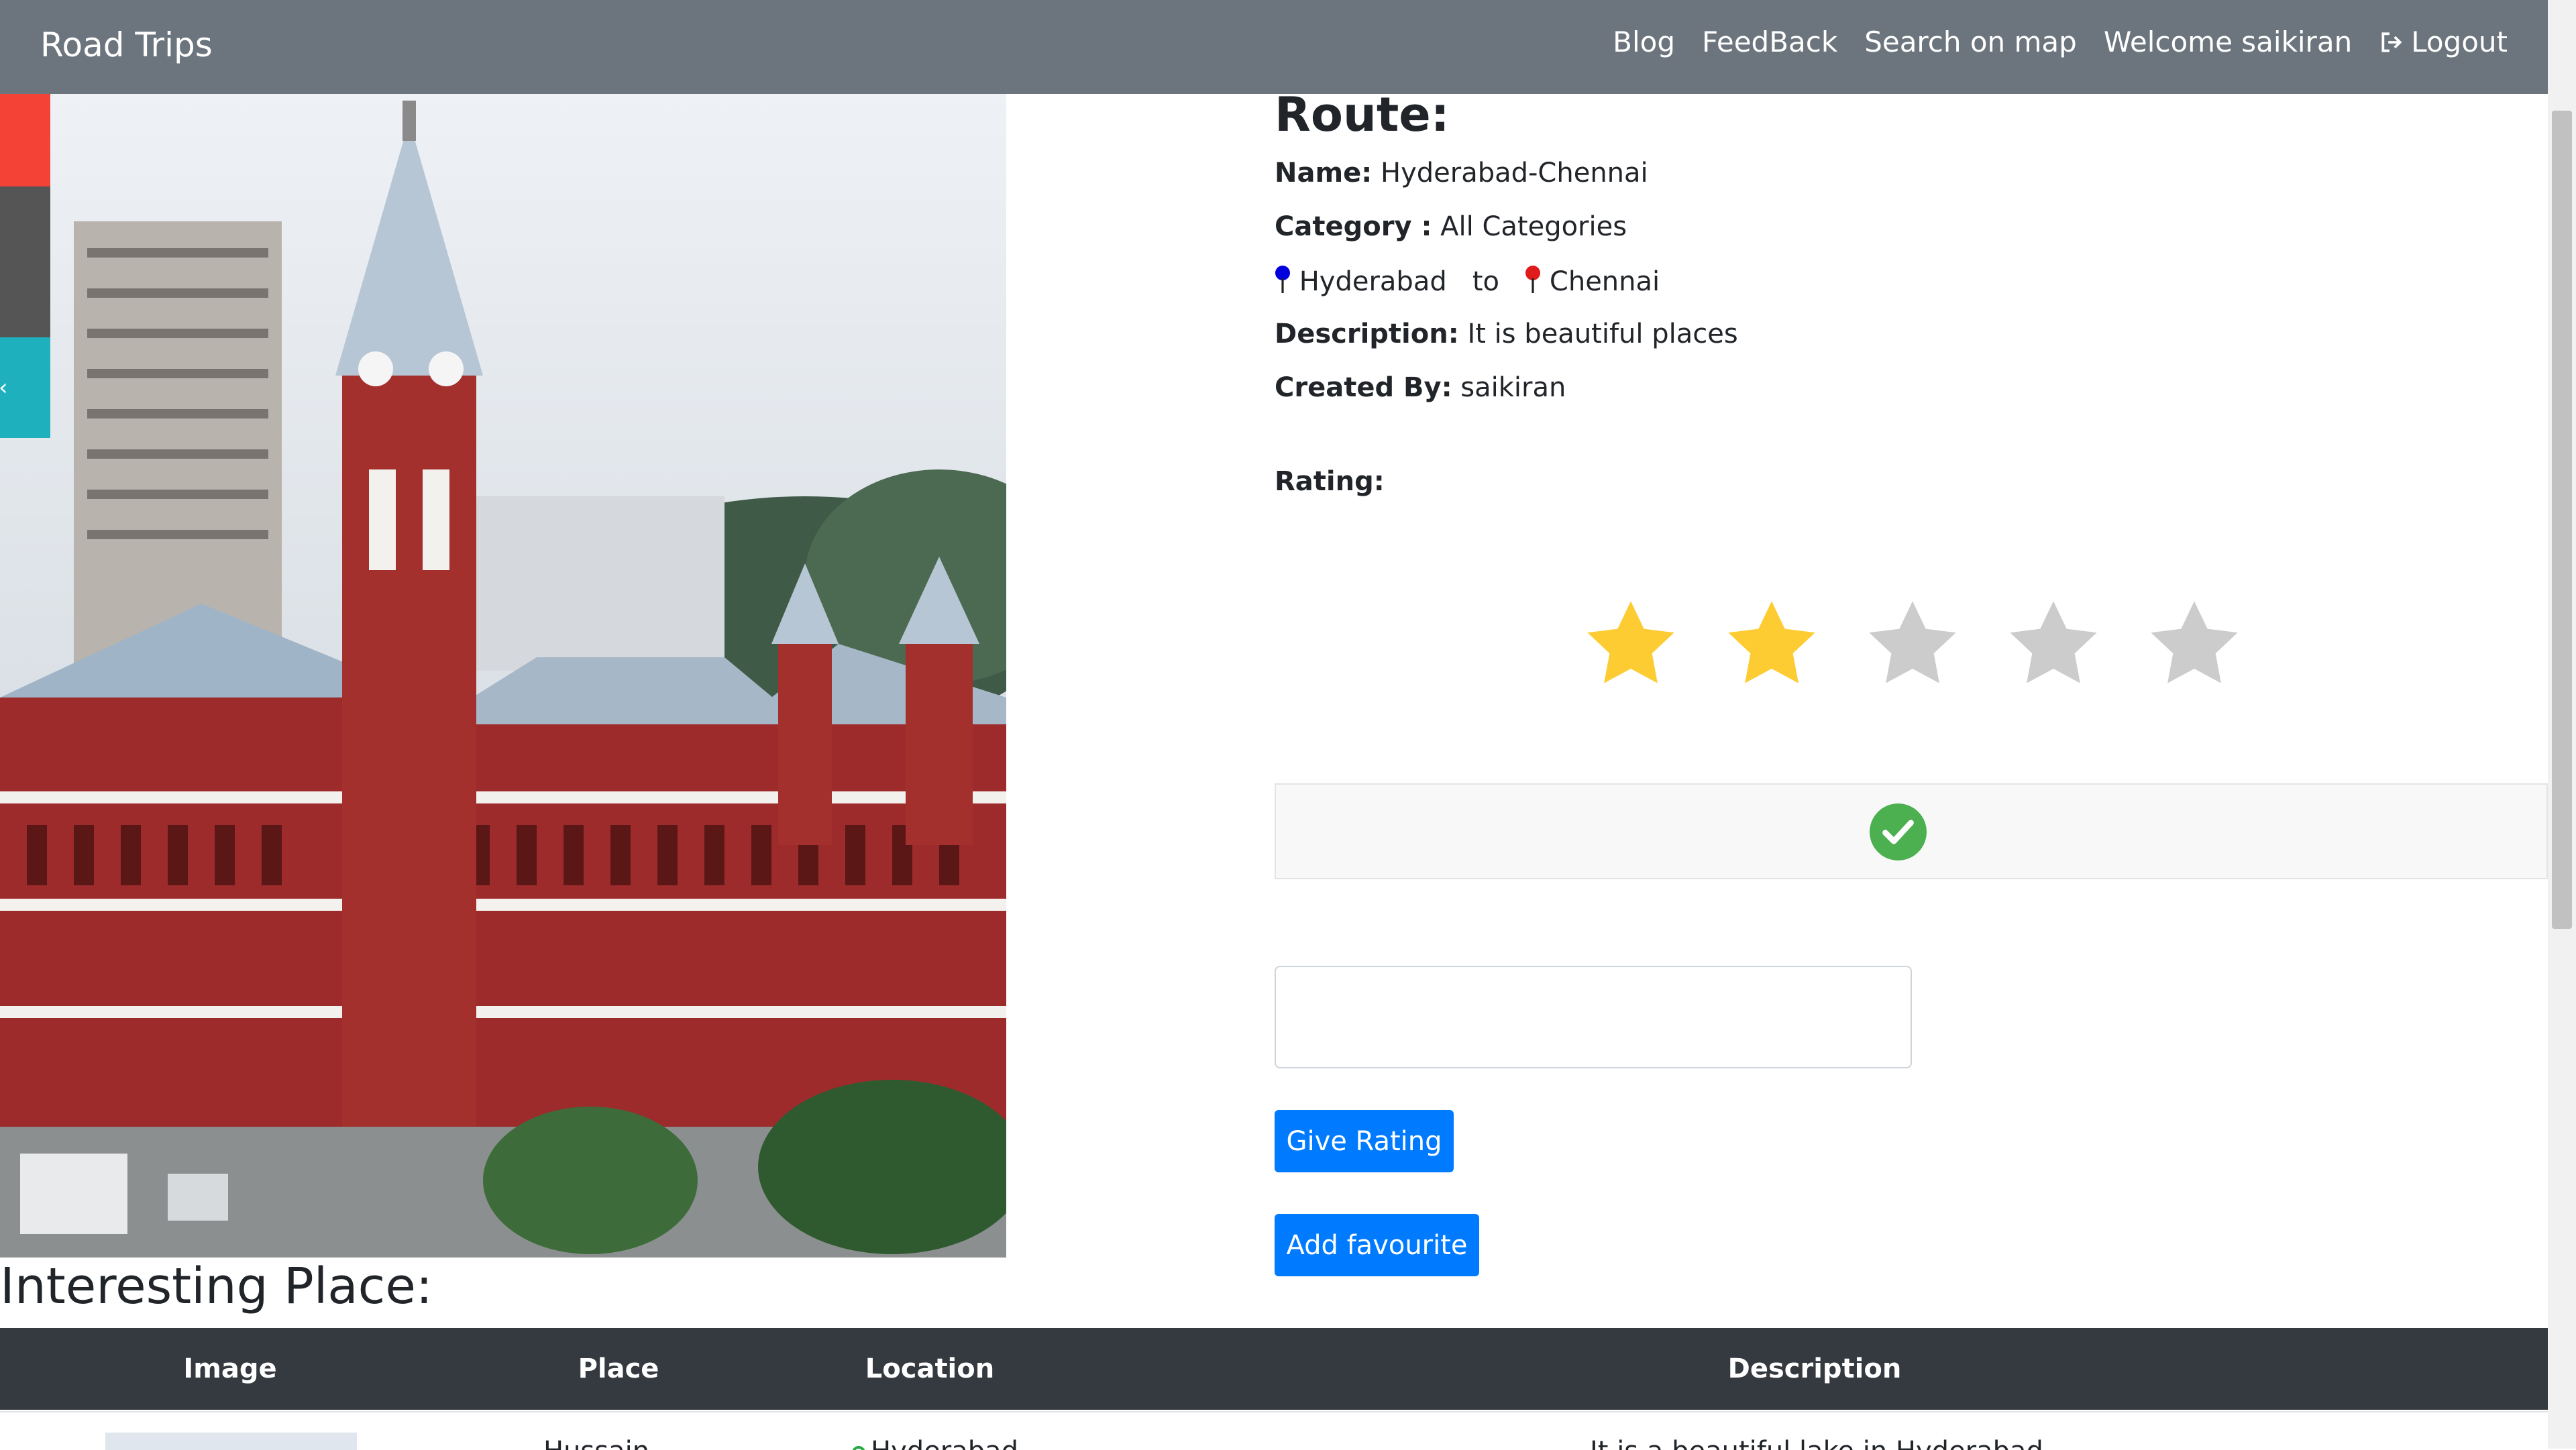 This screenshot has height=1450, width=2576. I want to click on route-to-word: to, so click(1486, 281).